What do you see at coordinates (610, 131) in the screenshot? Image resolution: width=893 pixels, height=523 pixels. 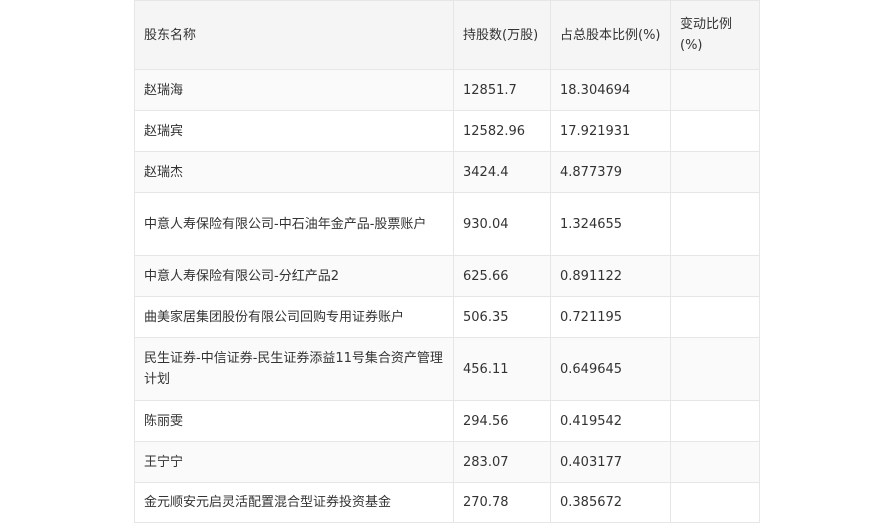 I see `cell-ratio: 17.921931` at bounding box center [610, 131].